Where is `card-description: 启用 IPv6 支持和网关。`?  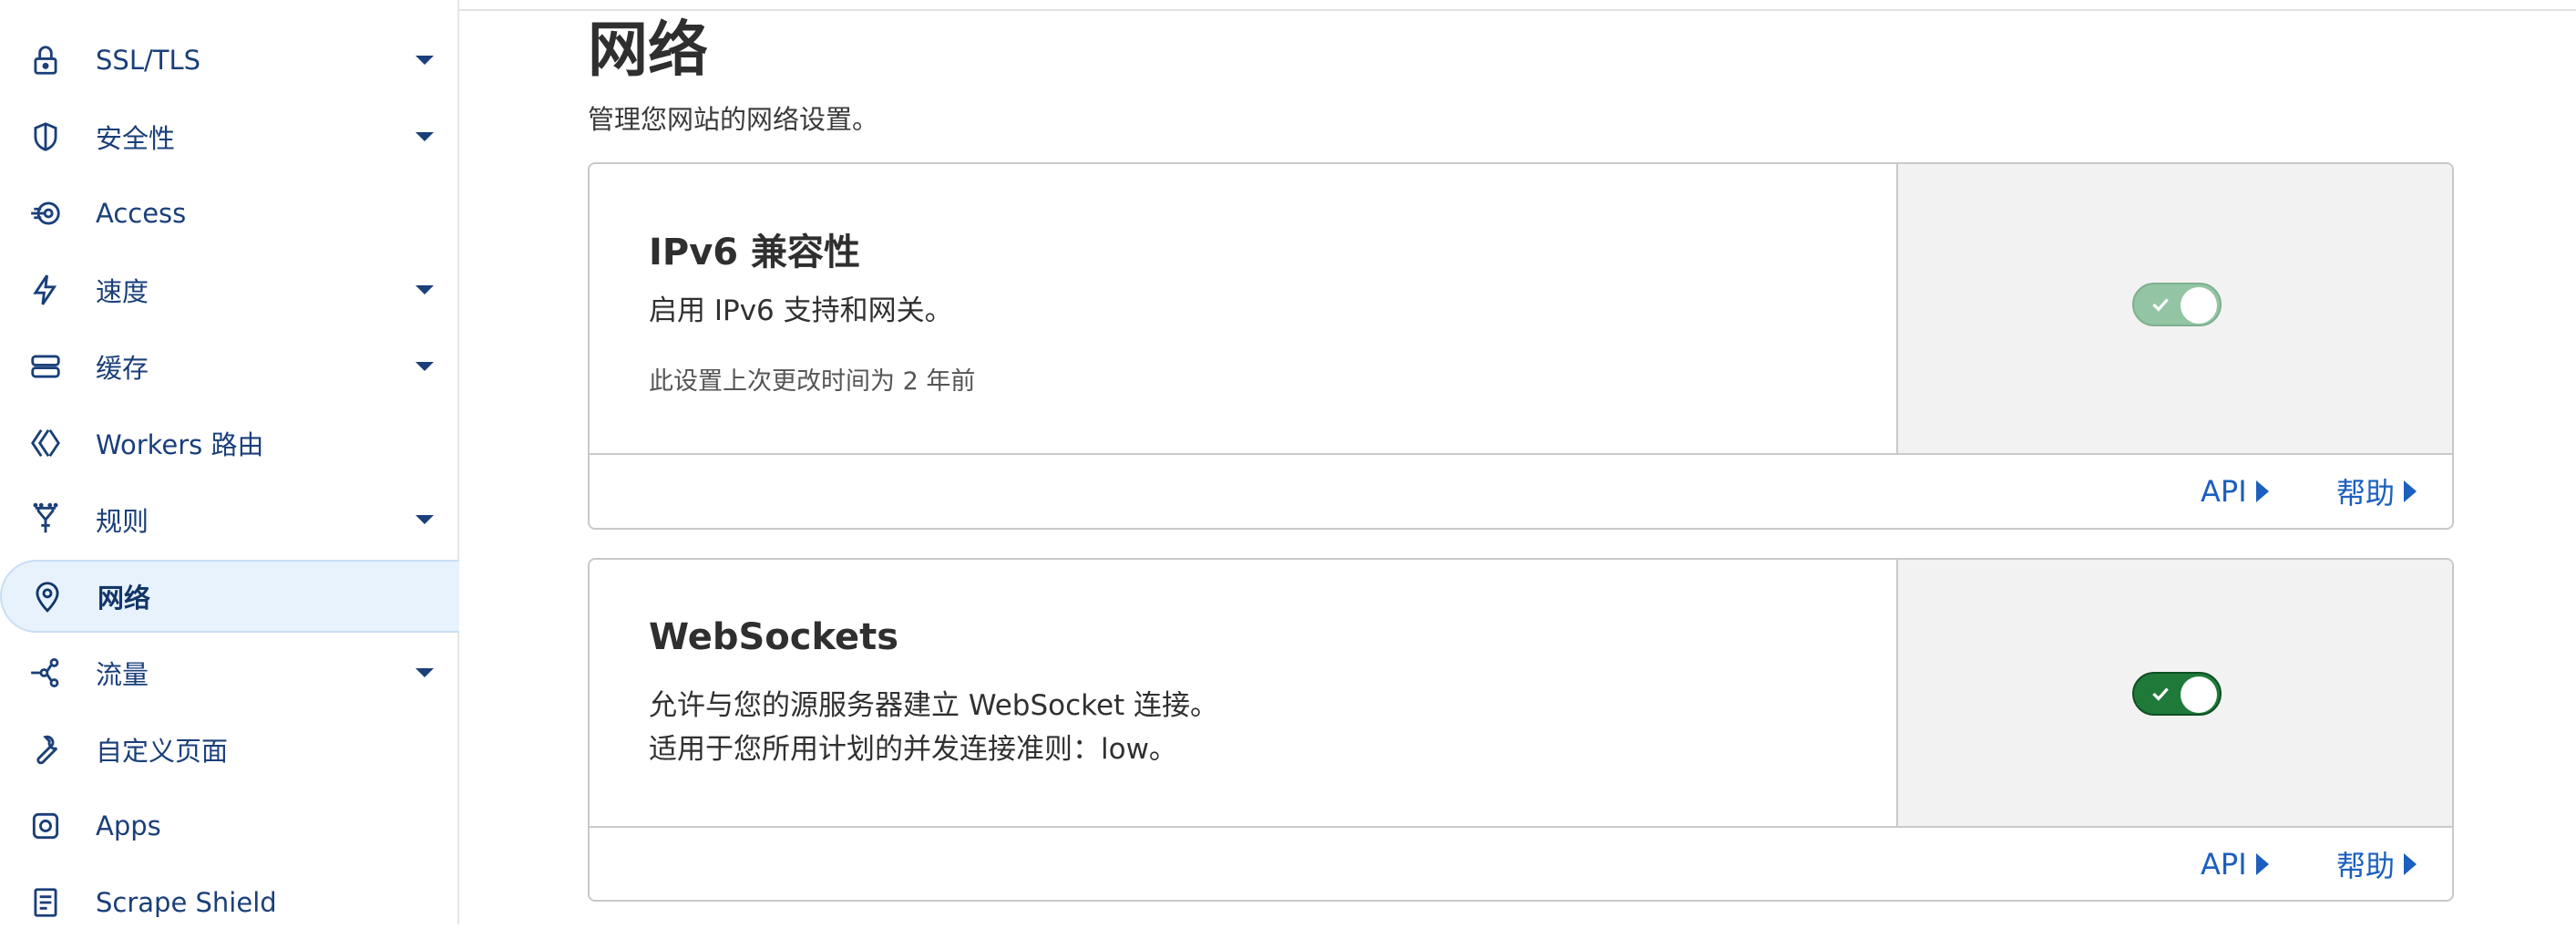 card-description: 启用 IPv6 支持和网关。 is located at coordinates (801, 310).